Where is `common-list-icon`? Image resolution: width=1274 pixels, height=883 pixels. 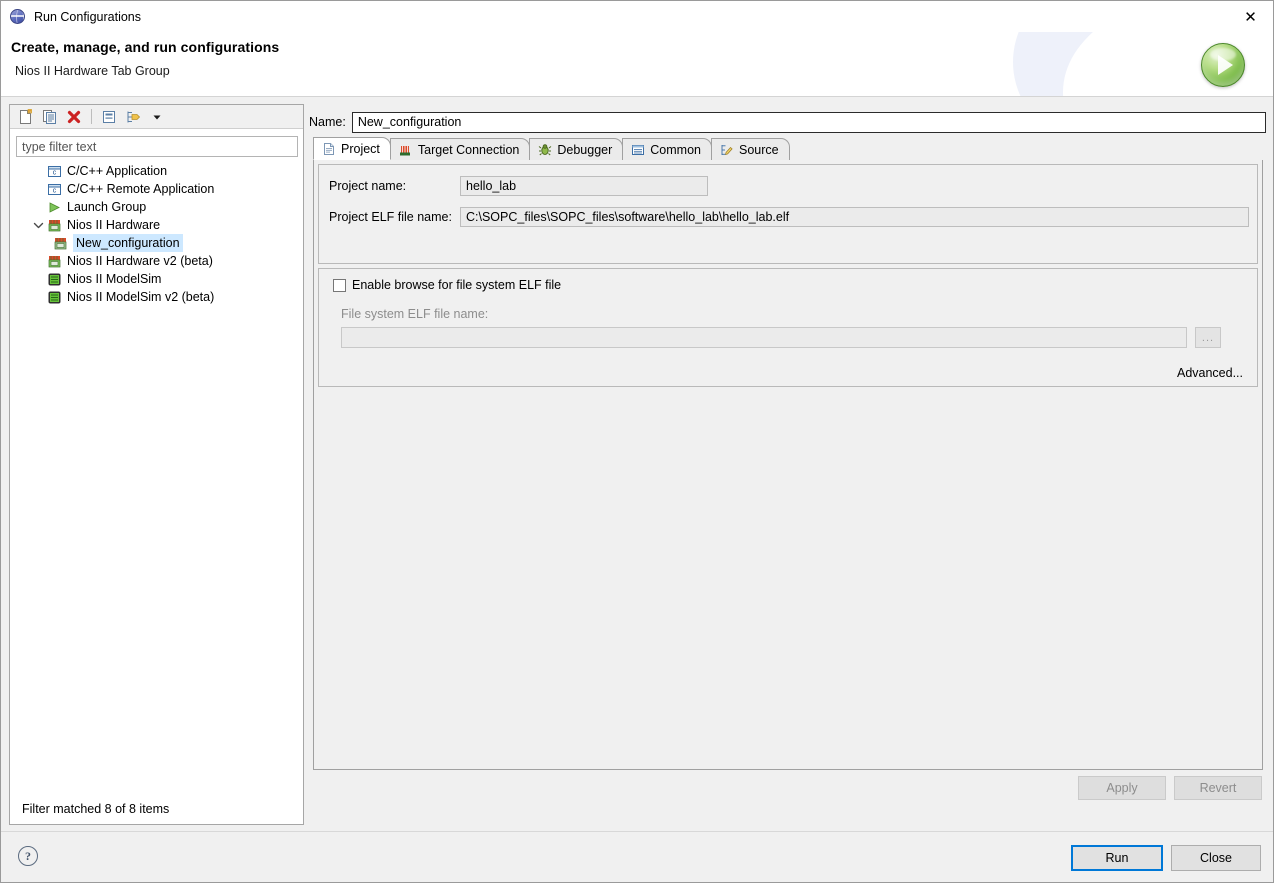
common-list-icon is located at coordinates (637, 149).